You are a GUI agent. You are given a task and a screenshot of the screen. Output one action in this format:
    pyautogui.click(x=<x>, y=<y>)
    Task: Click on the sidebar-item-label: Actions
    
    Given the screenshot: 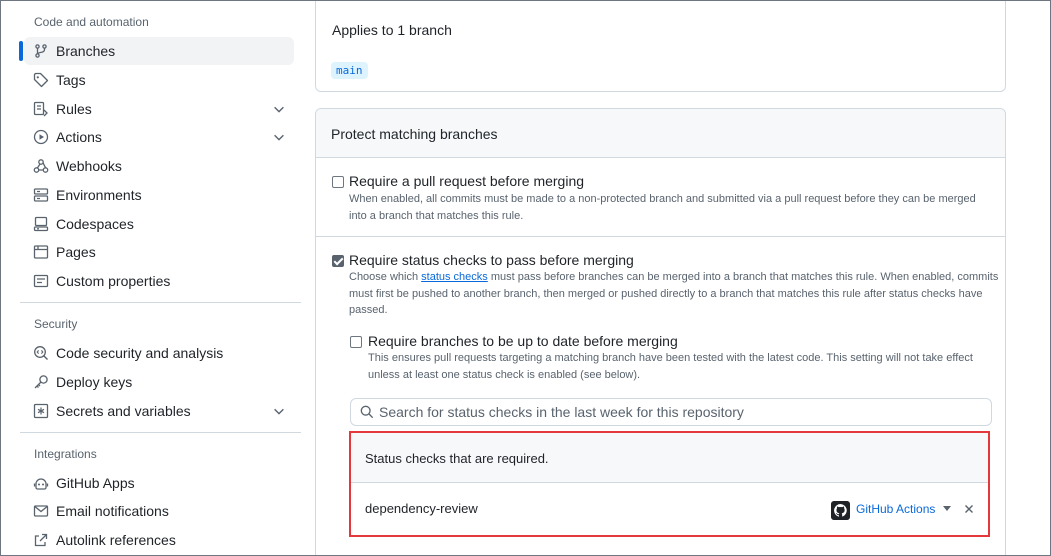 What is the action you would take?
    pyautogui.click(x=79, y=137)
    